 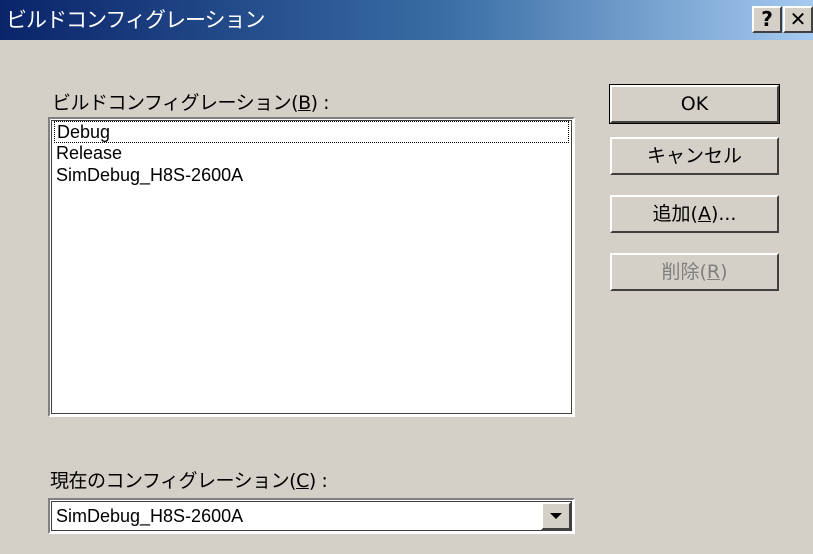 What do you see at coordinates (694, 104) in the screenshot?
I see `ok-button: OK` at bounding box center [694, 104].